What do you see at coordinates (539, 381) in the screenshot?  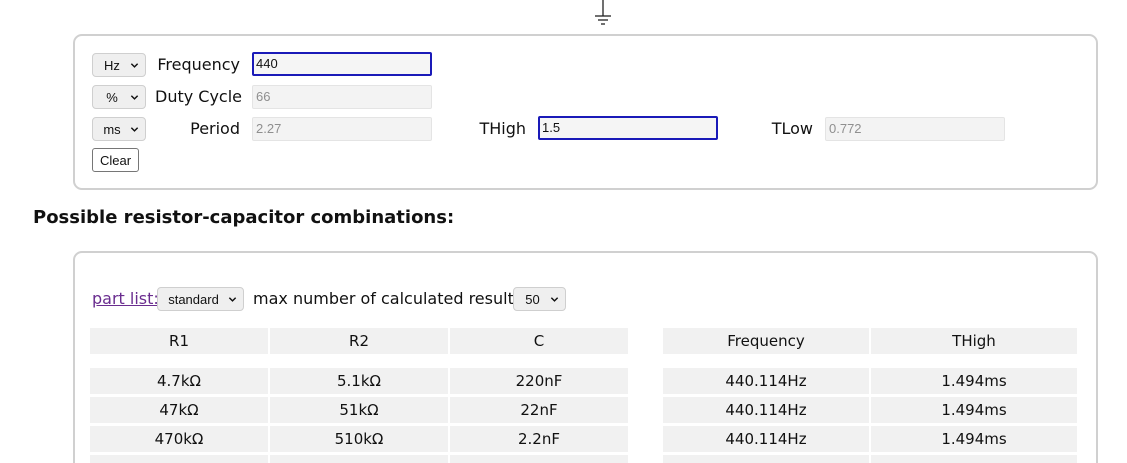 I see `cell-c: 220nF` at bounding box center [539, 381].